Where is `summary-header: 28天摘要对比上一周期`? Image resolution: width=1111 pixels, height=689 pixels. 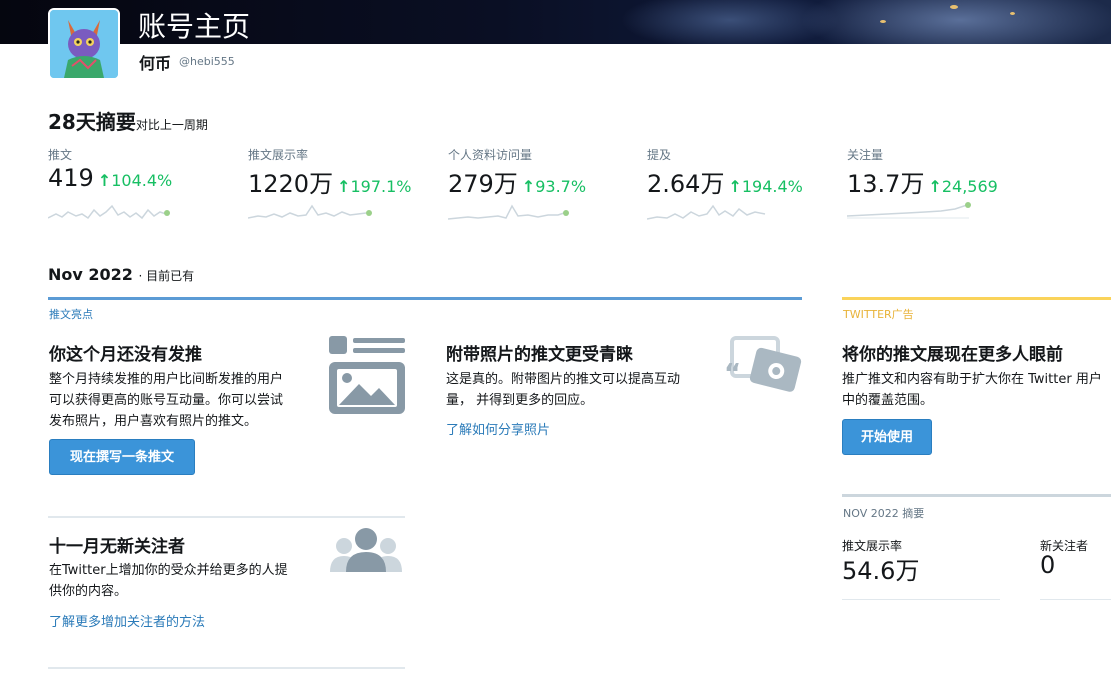 summary-header: 28天摘要对比上一周期 is located at coordinates (128, 120).